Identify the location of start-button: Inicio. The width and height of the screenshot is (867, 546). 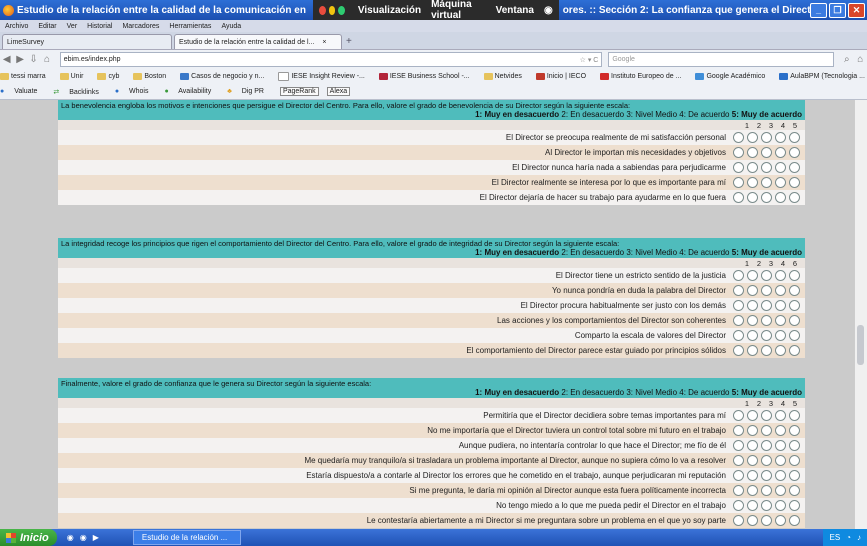
(28, 537).